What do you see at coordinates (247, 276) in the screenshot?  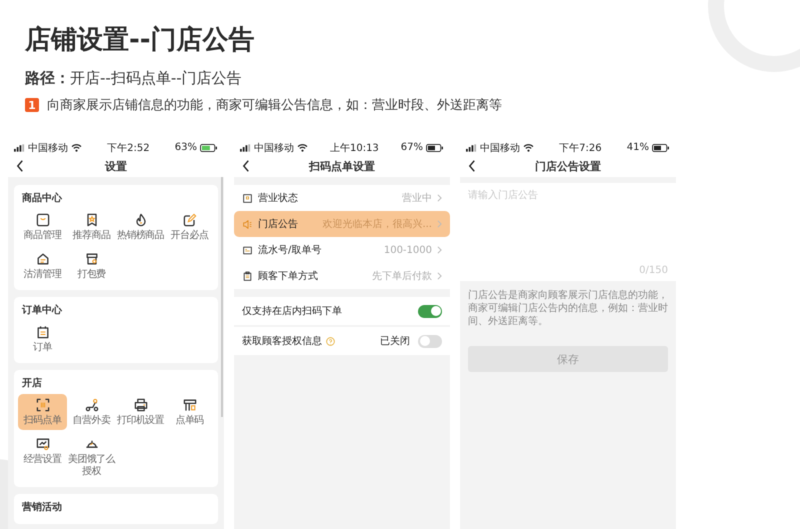 I see `clipboard-icon` at bounding box center [247, 276].